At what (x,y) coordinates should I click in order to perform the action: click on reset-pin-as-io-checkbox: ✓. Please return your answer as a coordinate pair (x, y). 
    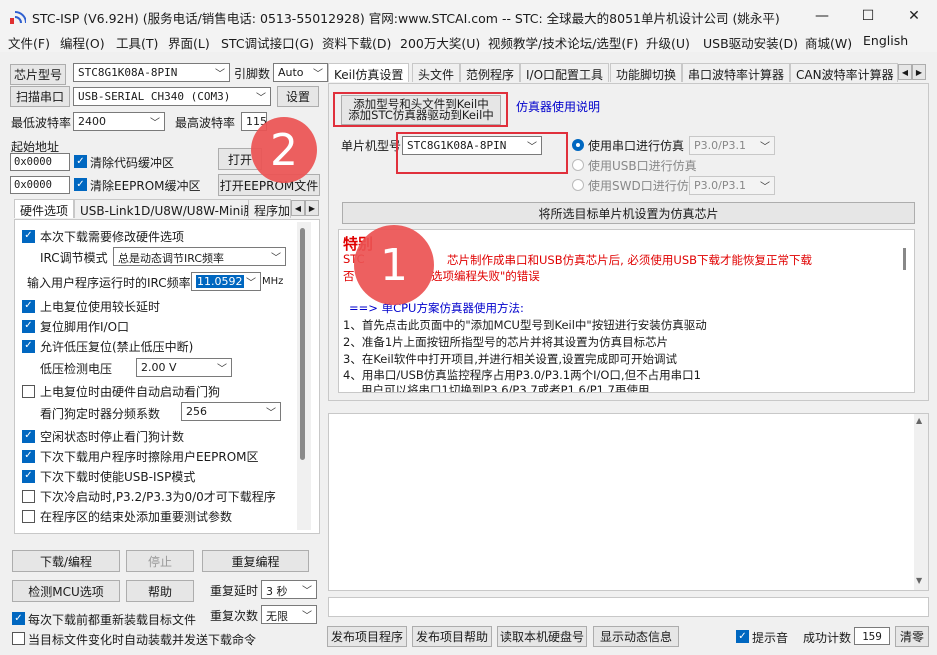
    Looking at the image, I should click on (28, 326).